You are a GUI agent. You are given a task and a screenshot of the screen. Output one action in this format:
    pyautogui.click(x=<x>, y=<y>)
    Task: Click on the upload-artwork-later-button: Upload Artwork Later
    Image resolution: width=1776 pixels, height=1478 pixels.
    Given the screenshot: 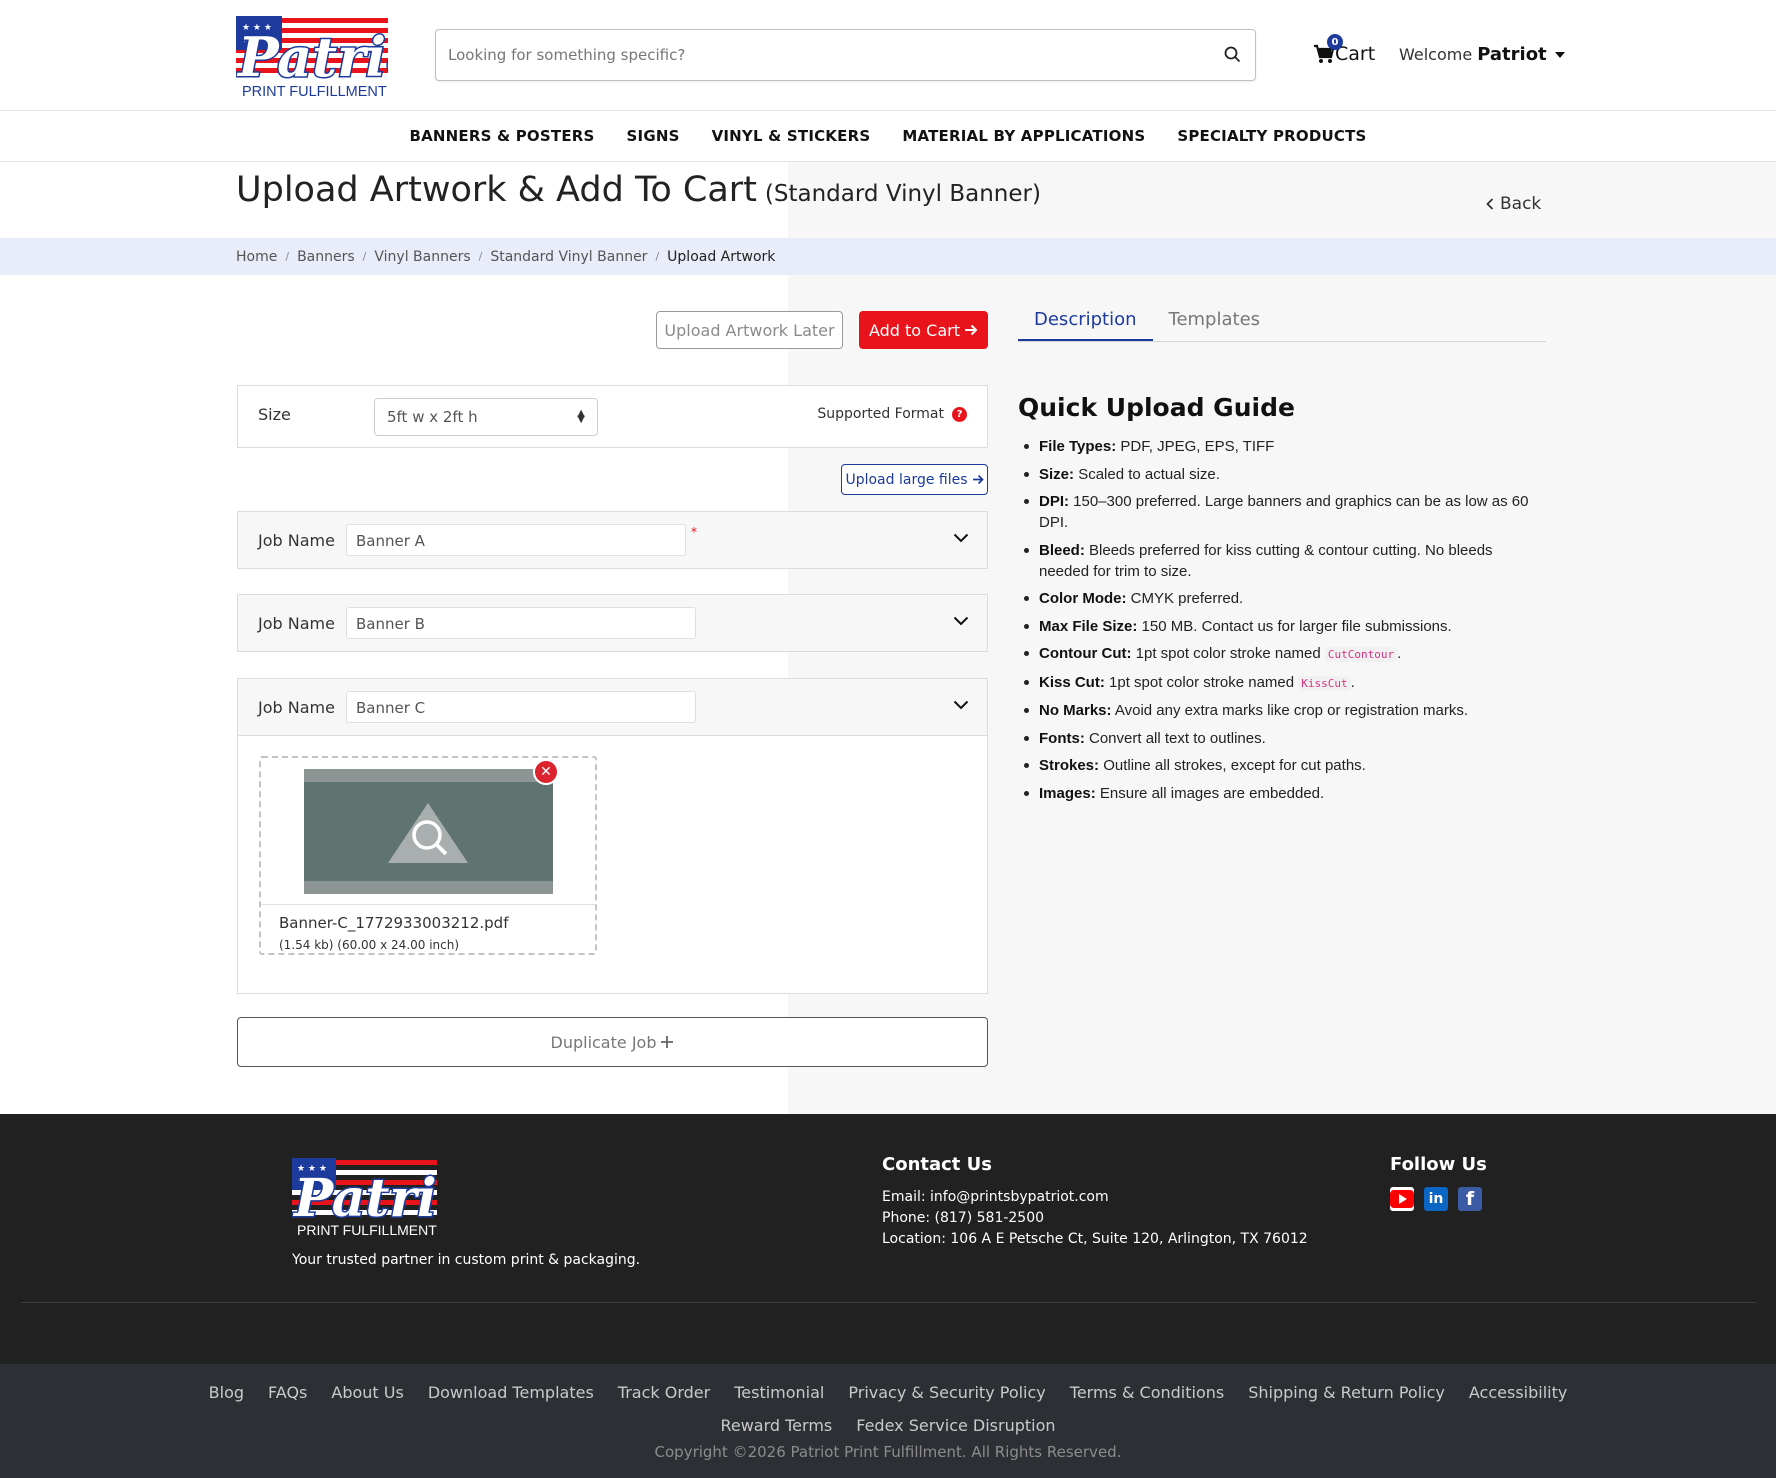 What is the action you would take?
    pyautogui.click(x=749, y=330)
    